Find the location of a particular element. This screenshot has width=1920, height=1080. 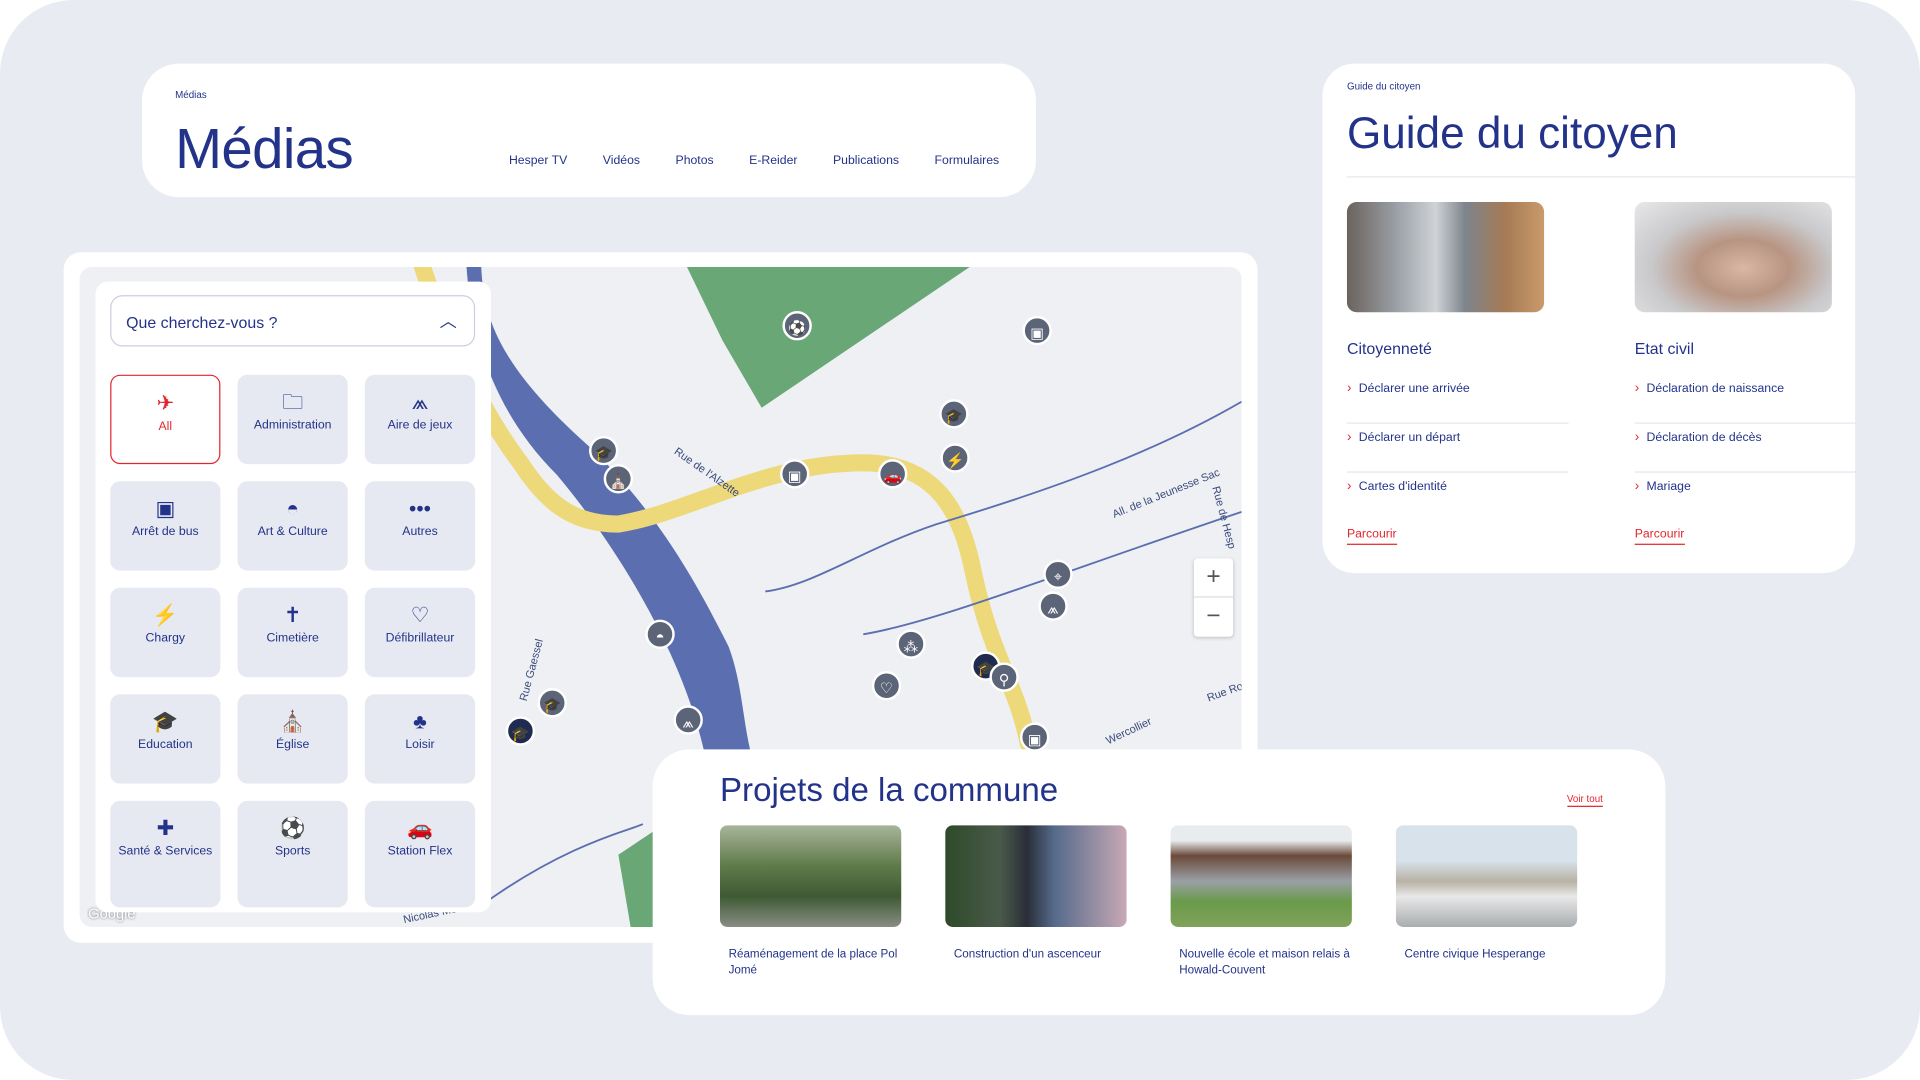

breadcrumb: Guide du citoyen is located at coordinates (1384, 86).